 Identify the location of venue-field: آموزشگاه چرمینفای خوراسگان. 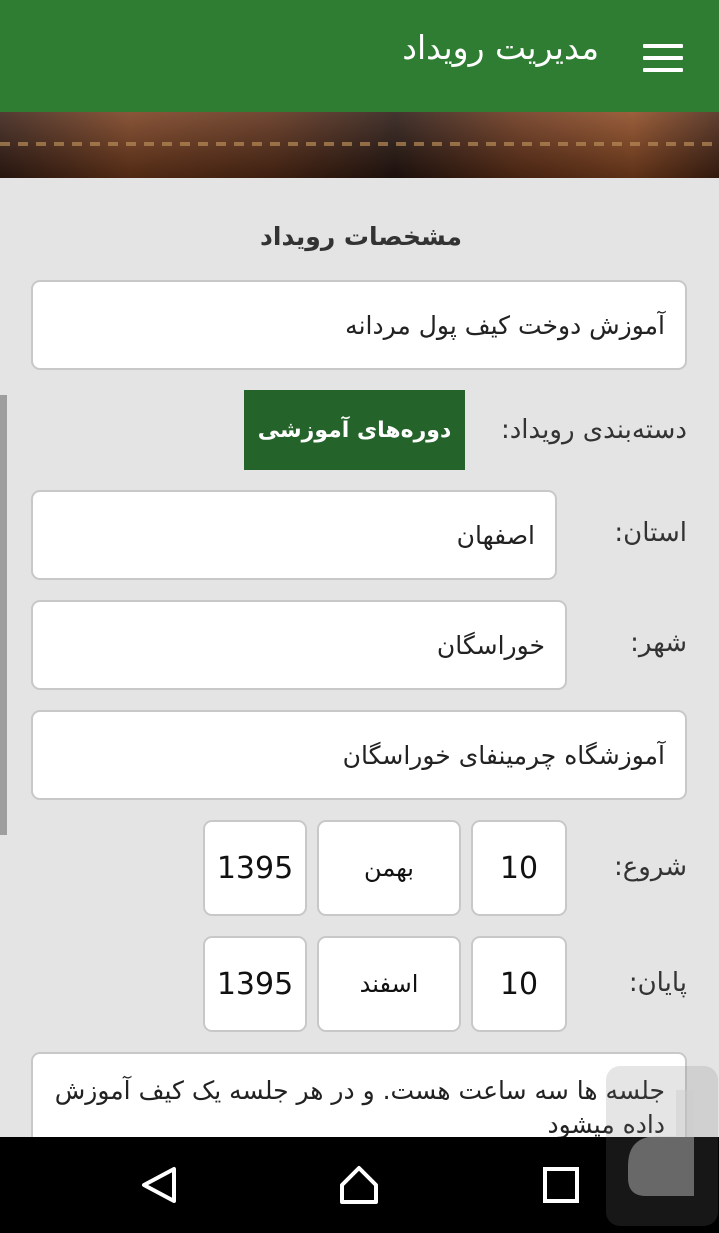
(359, 755).